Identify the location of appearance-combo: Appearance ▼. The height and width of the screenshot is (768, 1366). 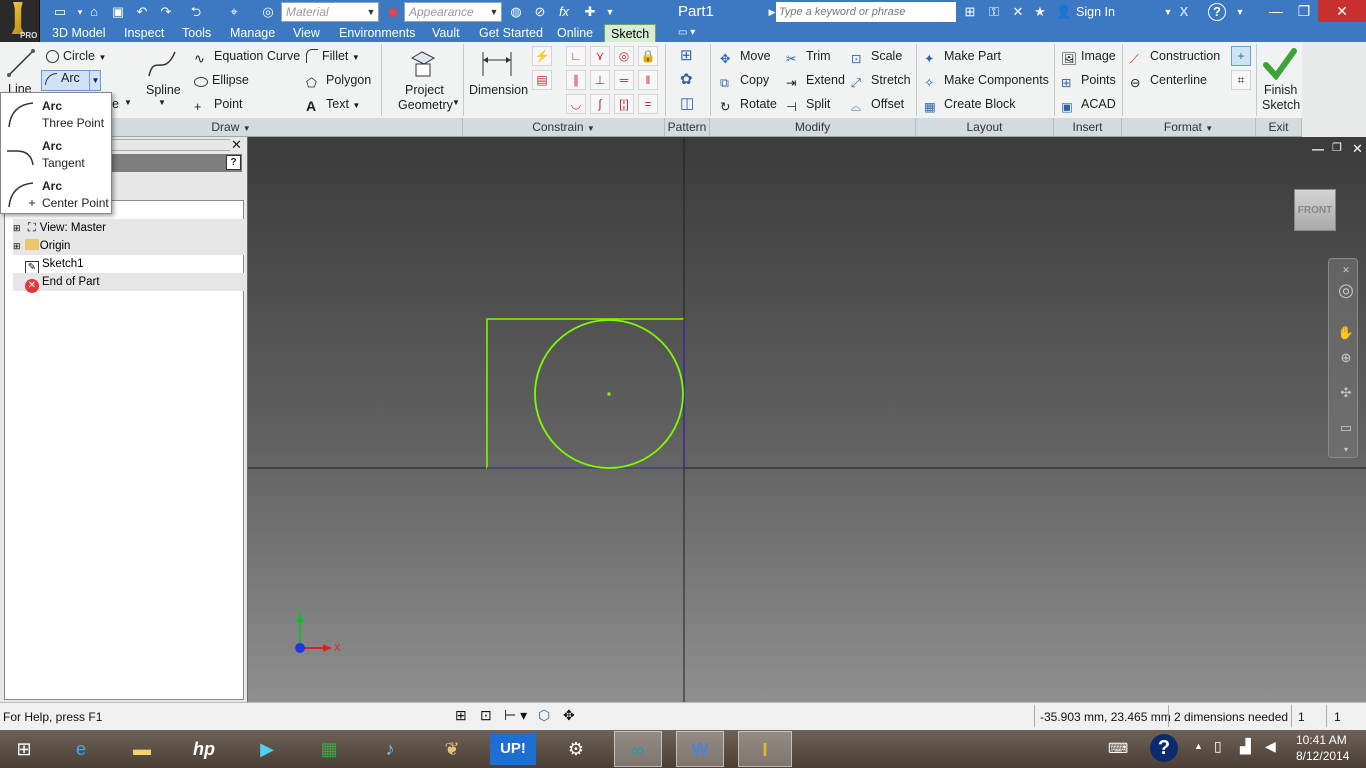
(453, 12).